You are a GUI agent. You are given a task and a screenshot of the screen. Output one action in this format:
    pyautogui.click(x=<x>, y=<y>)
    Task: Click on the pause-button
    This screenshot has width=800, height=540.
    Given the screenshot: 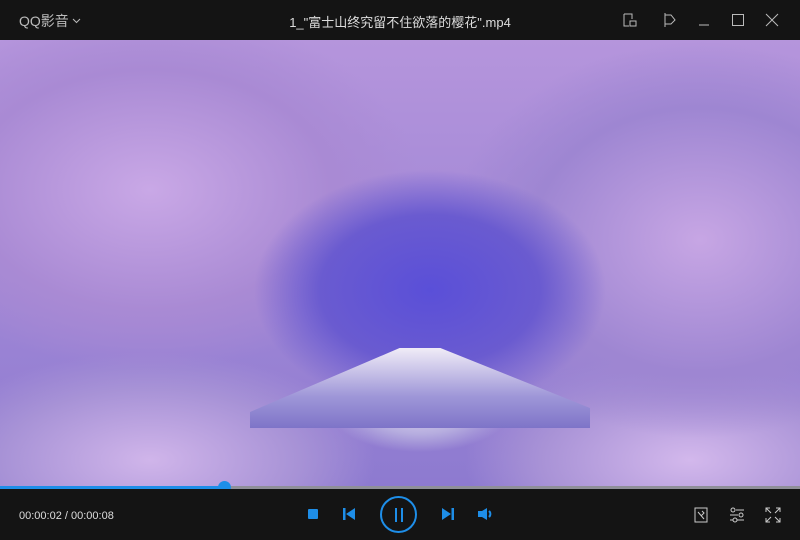 What is the action you would take?
    pyautogui.click(x=398, y=514)
    